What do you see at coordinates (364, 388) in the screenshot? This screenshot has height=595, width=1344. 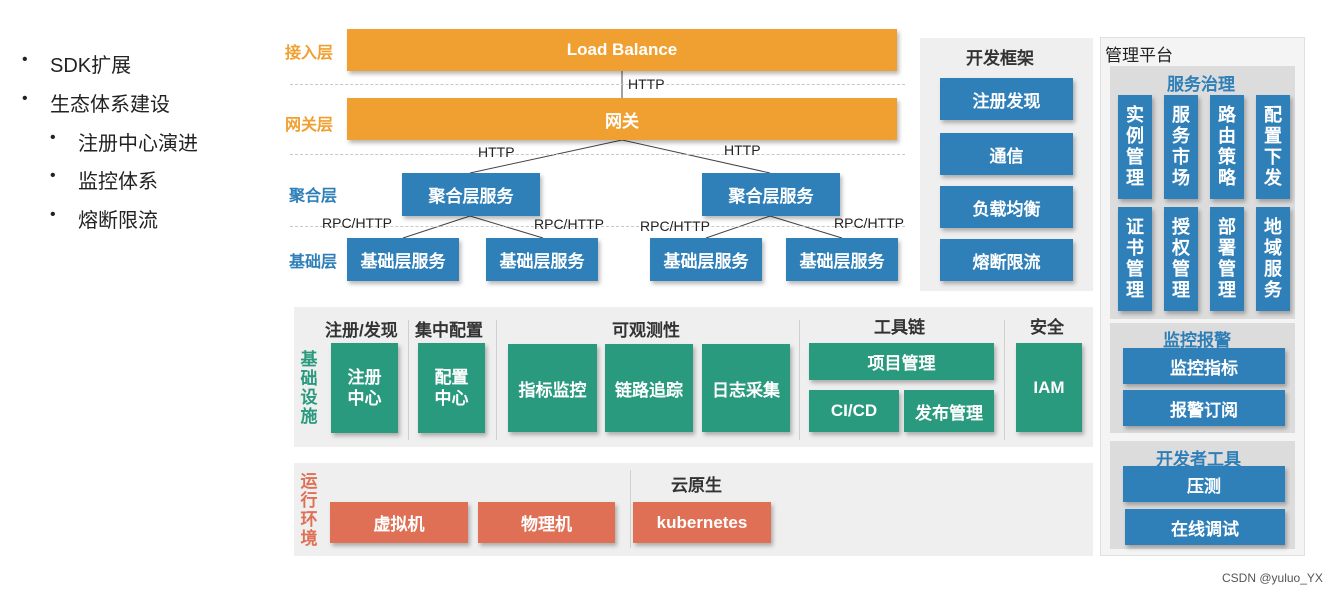 I see `registry-center-box: 注册中心` at bounding box center [364, 388].